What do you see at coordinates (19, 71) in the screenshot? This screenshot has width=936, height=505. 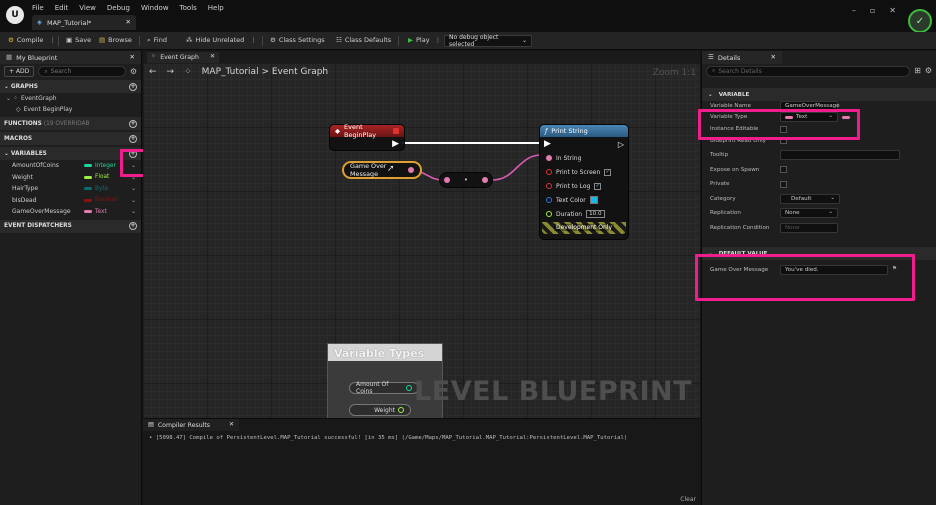 I see `add-button: + ADD` at bounding box center [19, 71].